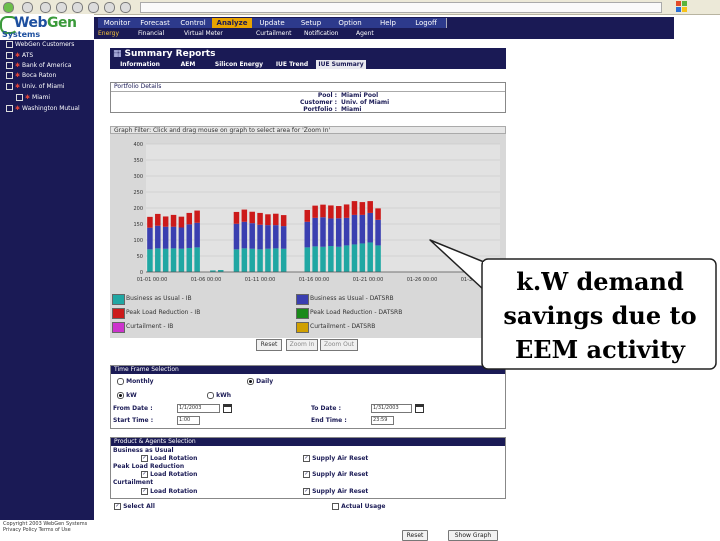 This screenshot has width=720, height=541. I want to click on callout-line-2: savings due to, so click(600, 315).